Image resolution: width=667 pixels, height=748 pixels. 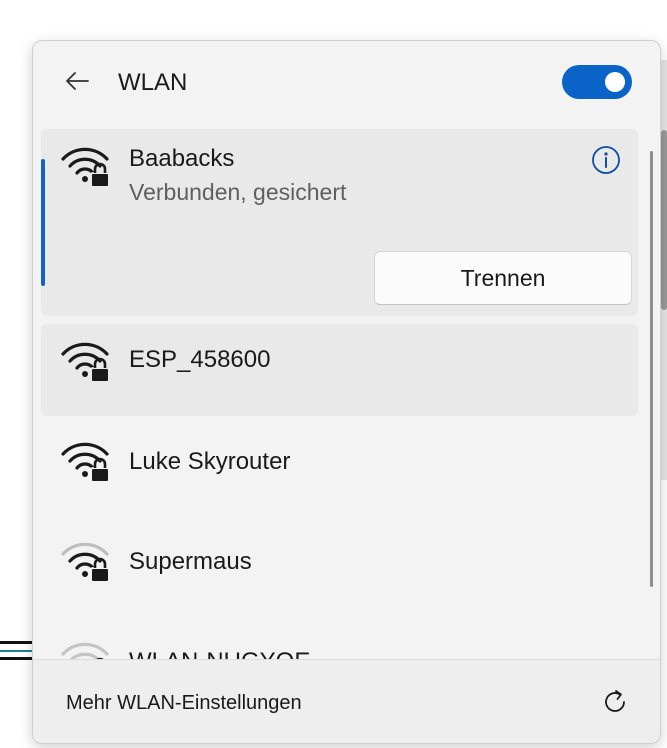 What do you see at coordinates (615, 702) in the screenshot?
I see `refresh-icon` at bounding box center [615, 702].